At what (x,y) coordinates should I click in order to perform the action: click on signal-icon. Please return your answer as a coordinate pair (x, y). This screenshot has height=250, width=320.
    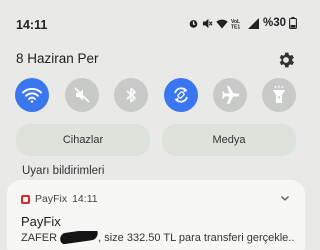
    Looking at the image, I should click on (253, 23).